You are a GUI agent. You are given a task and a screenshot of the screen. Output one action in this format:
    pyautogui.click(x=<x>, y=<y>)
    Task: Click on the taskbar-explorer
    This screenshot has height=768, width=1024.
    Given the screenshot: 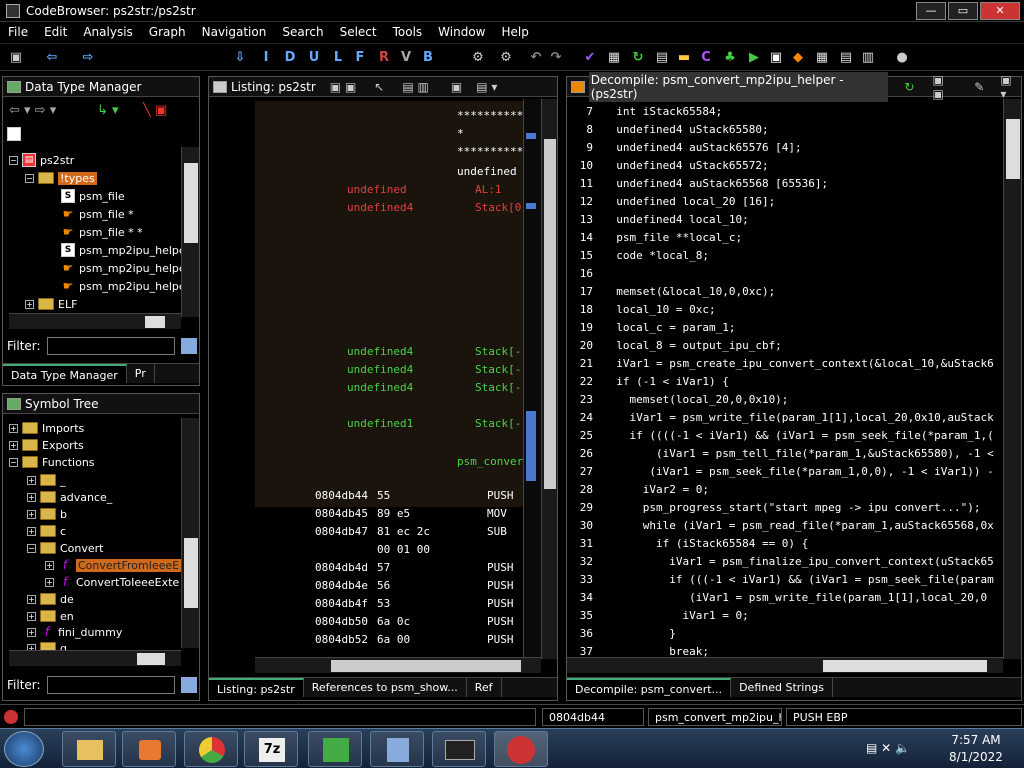 What is the action you would take?
    pyautogui.click(x=89, y=749)
    